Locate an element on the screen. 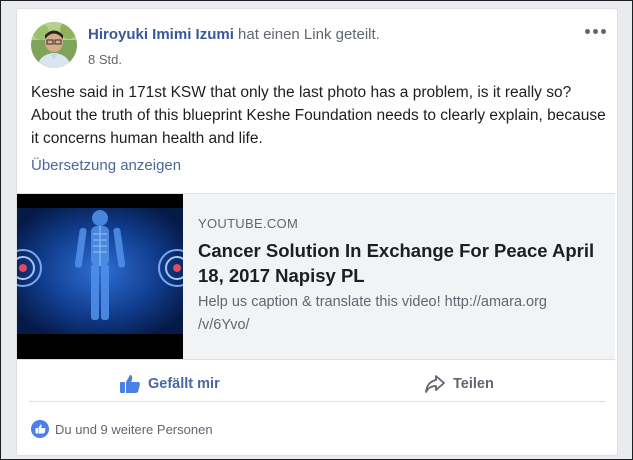  more-options-button is located at coordinates (596, 31).